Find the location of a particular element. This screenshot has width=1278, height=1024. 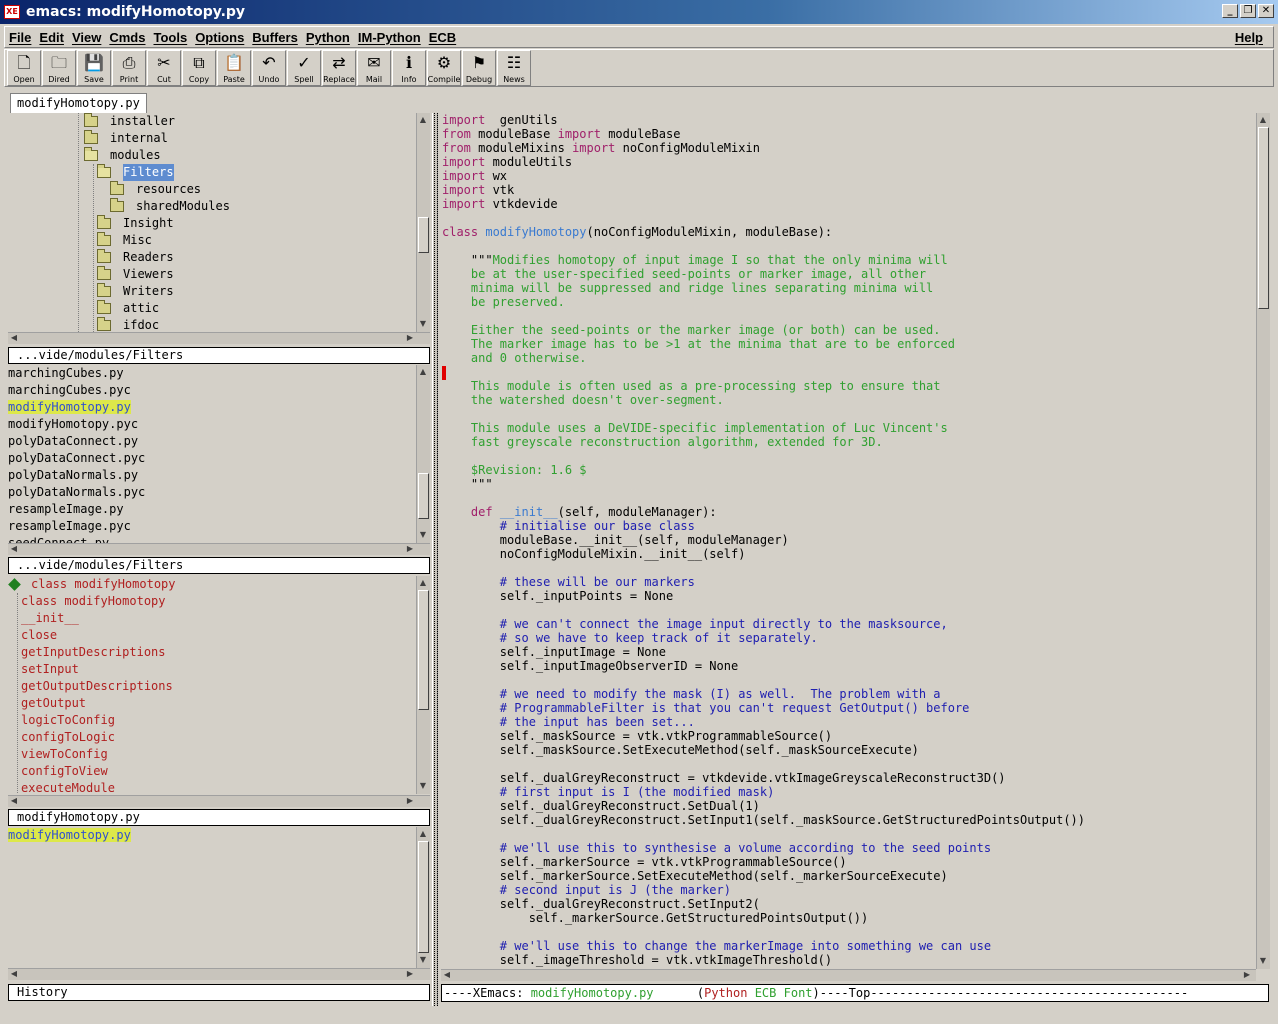

tab-modifyhomotopy: modifyHomotopy.py is located at coordinates (78, 103).